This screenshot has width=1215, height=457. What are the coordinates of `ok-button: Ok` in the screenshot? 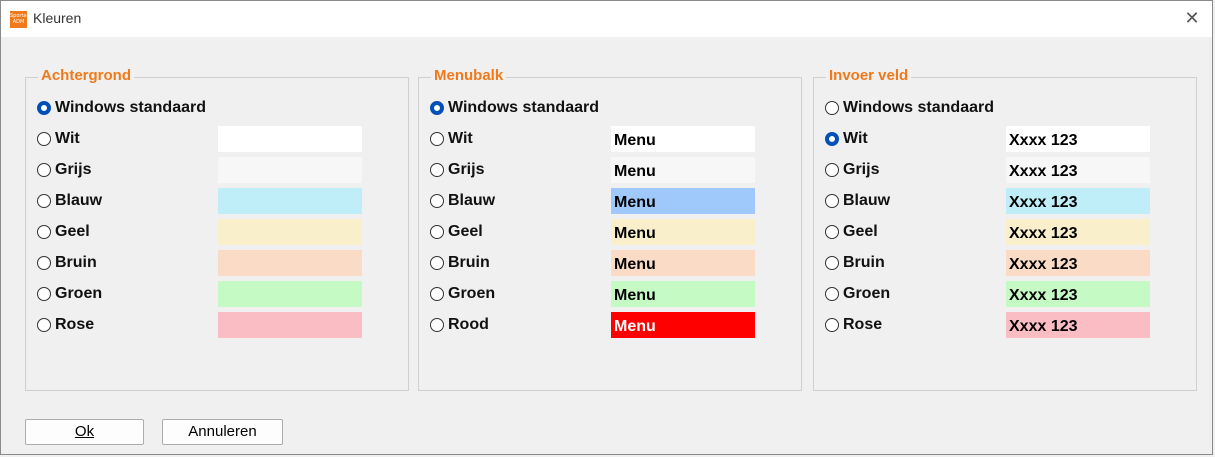 It's located at (84, 432).